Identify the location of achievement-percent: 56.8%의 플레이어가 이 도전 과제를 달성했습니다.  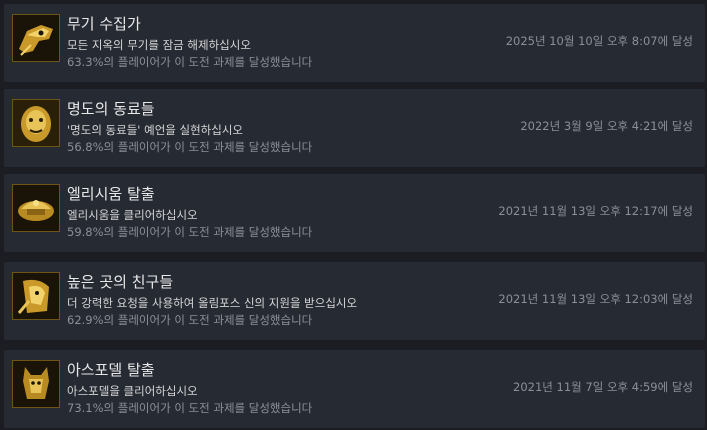
(190, 147).